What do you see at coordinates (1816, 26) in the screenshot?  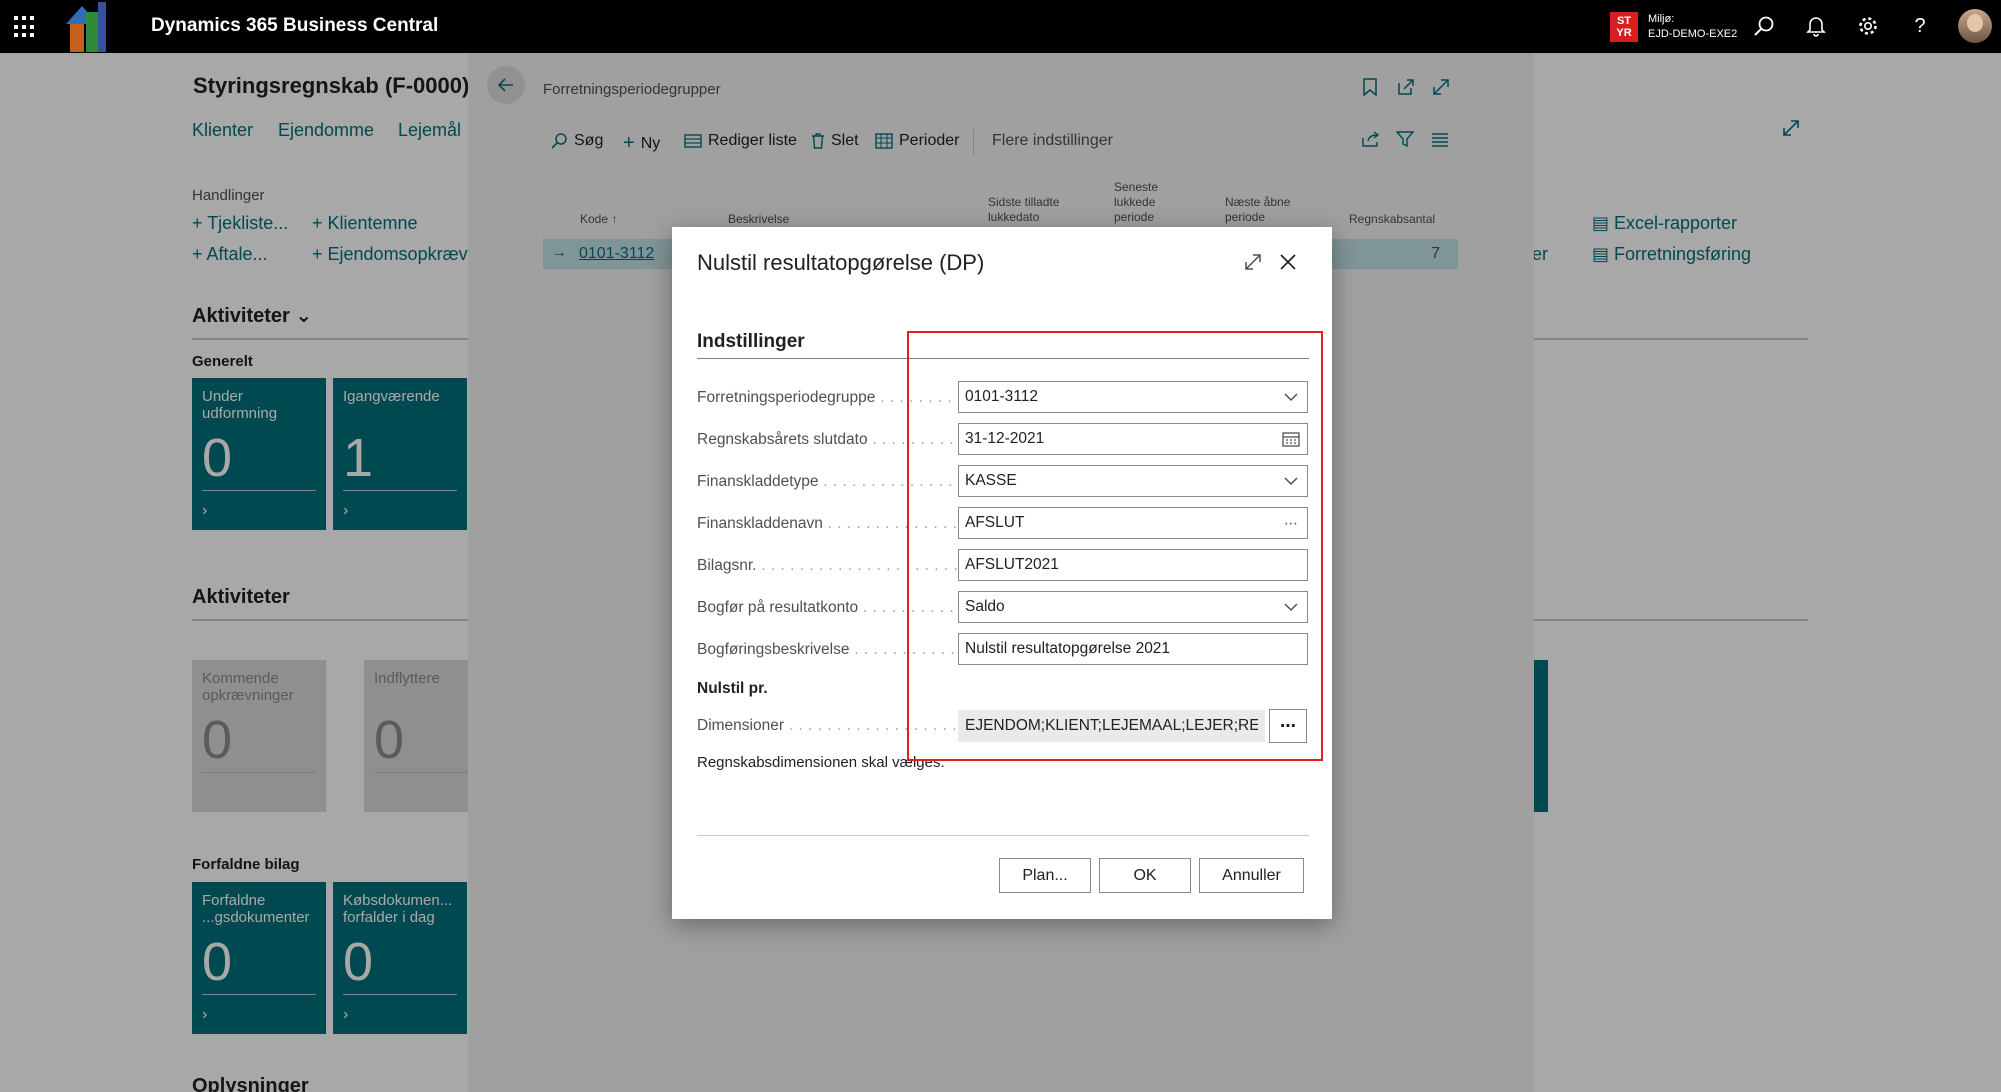 I see `bell-icon` at bounding box center [1816, 26].